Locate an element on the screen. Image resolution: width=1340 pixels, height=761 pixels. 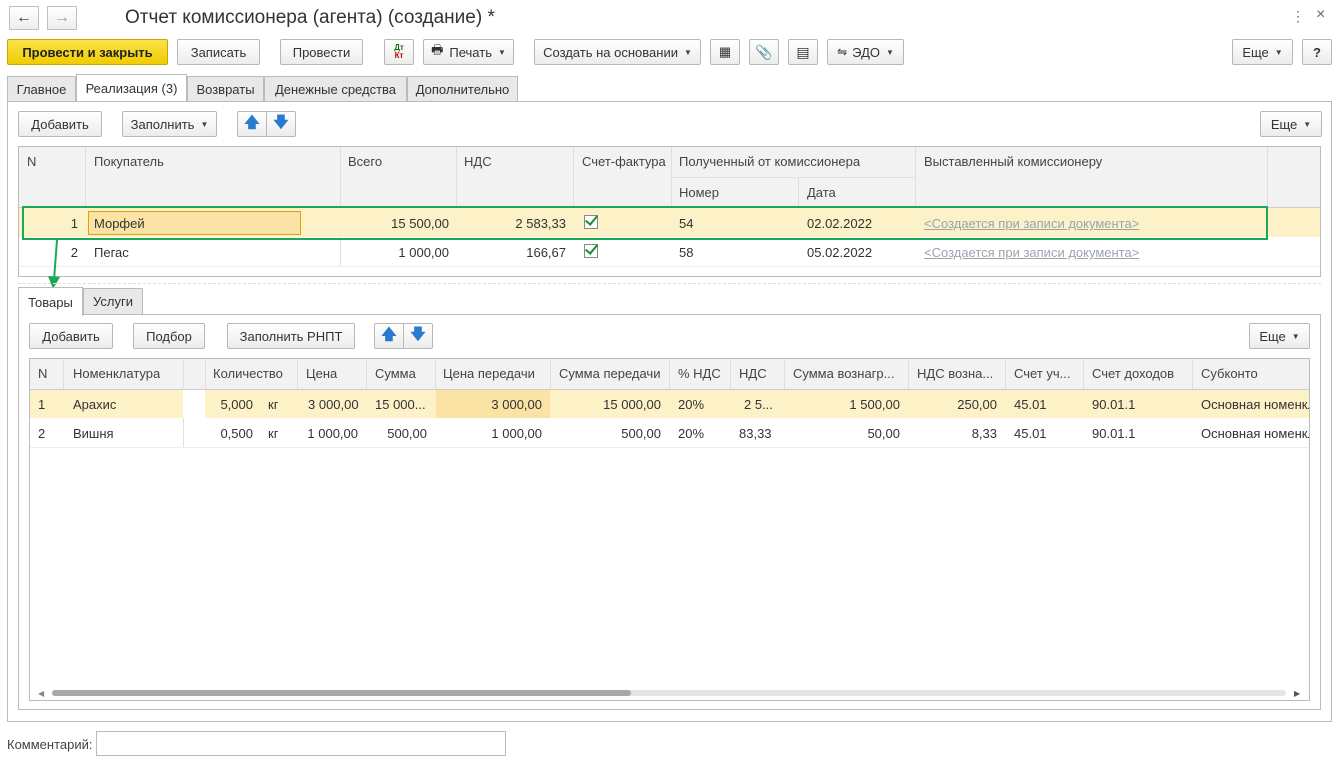
back-button: ← is located at coordinates (24, 18).